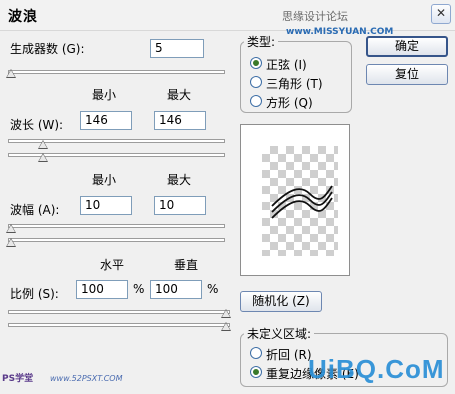  What do you see at coordinates (86, 378) in the screenshot?
I see `ps-school-site: www.52PSXT.COM` at bounding box center [86, 378].